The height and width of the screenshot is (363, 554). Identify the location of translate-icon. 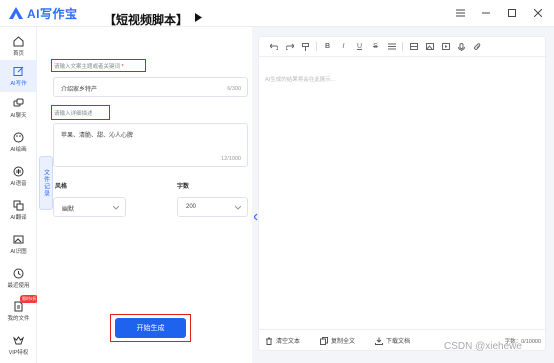
(18, 205).